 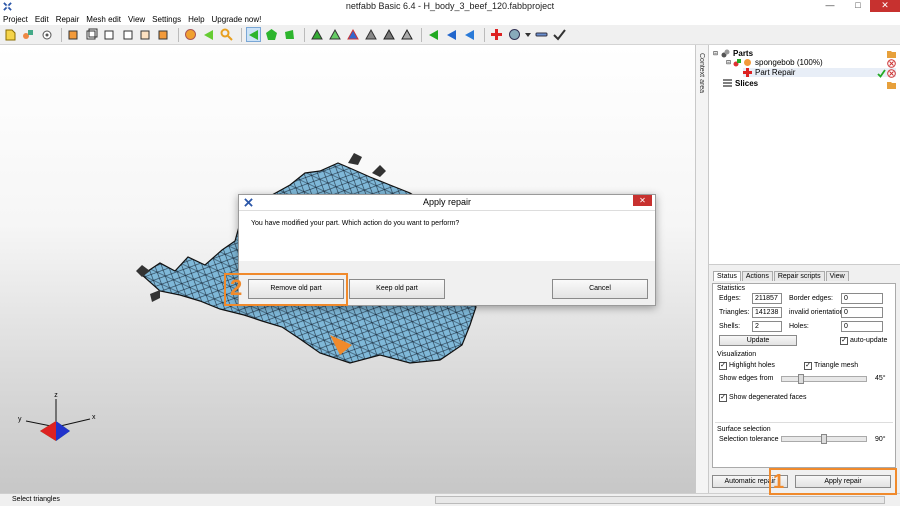 What do you see at coordinates (727, 276) in the screenshot?
I see `tab-status: Status` at bounding box center [727, 276].